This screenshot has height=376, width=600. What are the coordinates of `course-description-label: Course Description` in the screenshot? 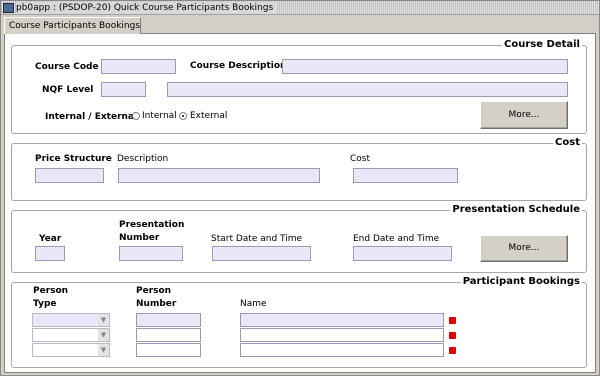 It's located at (238, 66).